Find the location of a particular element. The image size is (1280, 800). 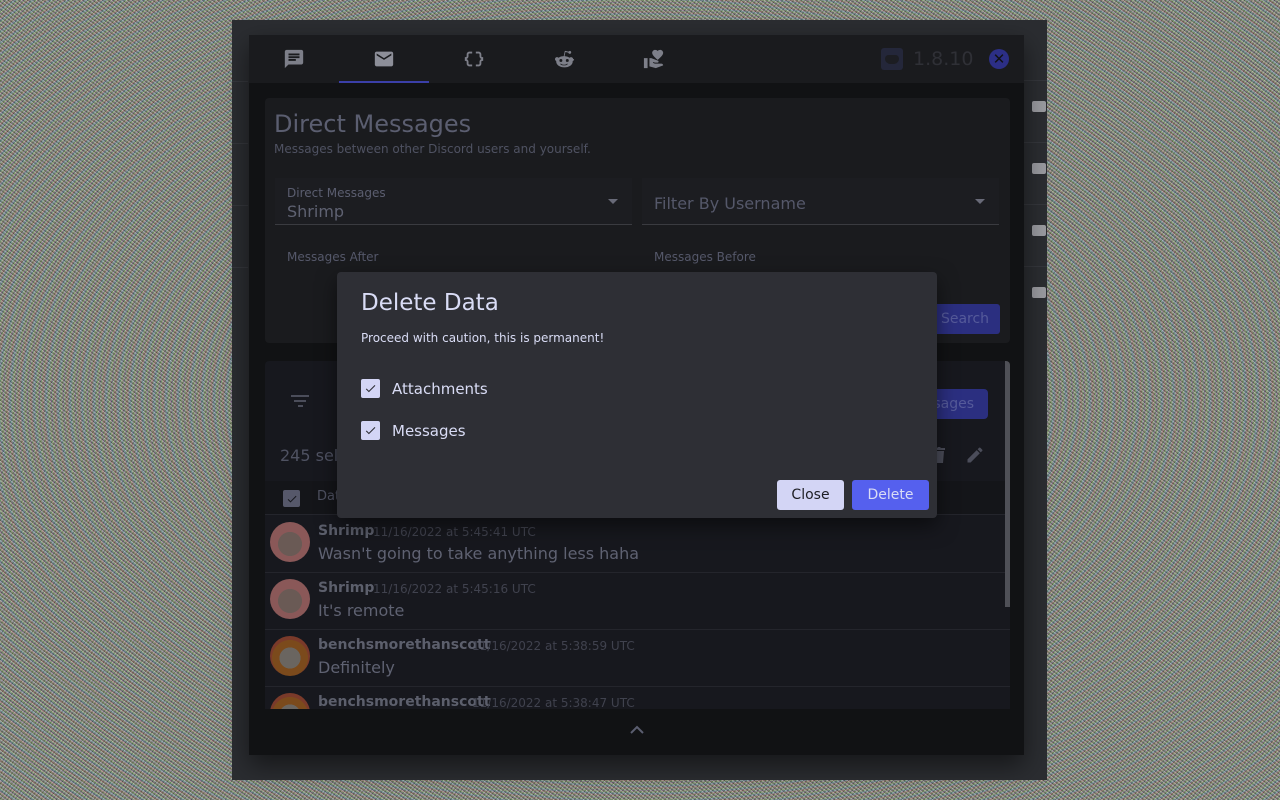

dm-select-value: Shrimp is located at coordinates (316, 211).